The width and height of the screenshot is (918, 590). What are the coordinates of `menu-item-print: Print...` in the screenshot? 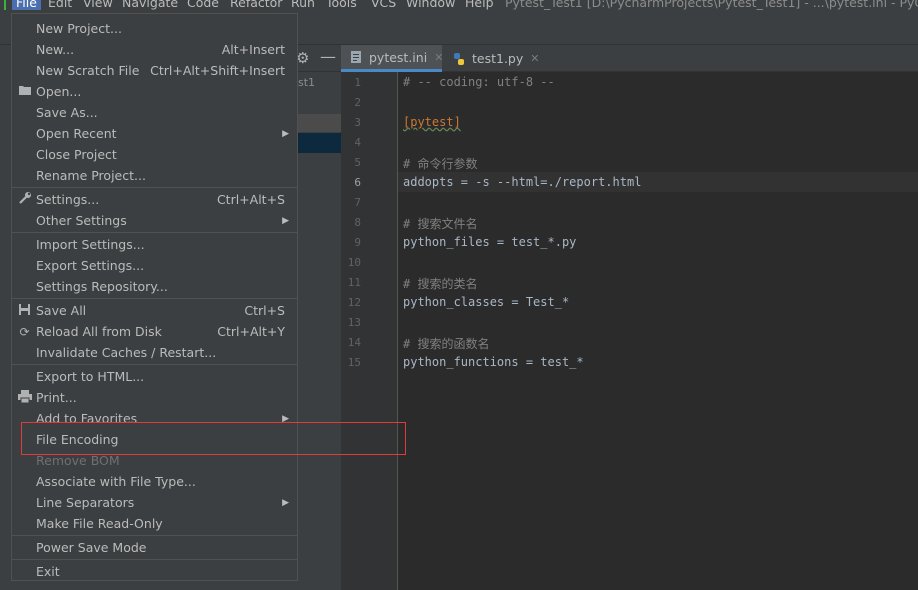 It's located at (154, 397).